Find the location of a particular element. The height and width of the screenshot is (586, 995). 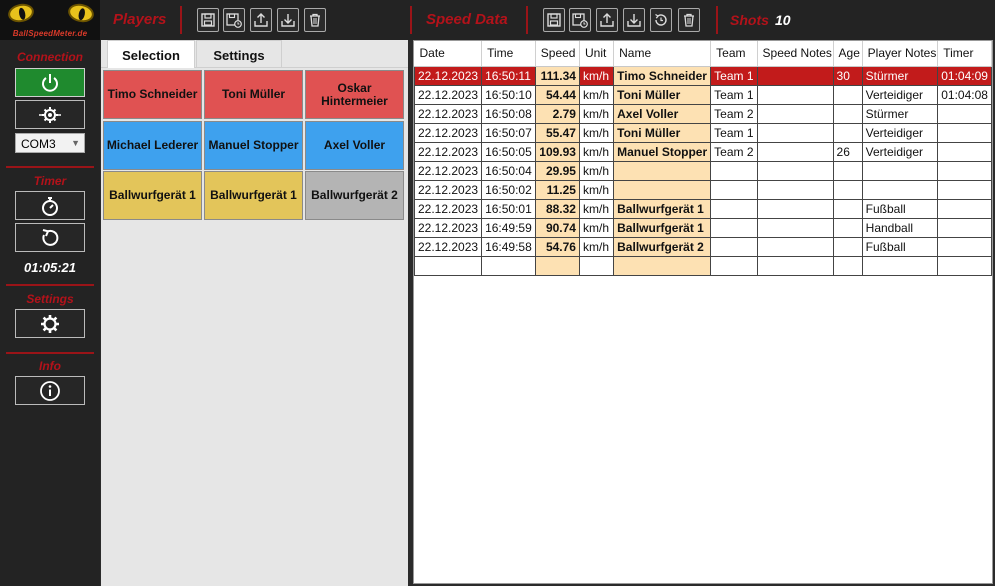

column-header-team: Team is located at coordinates (734, 54).